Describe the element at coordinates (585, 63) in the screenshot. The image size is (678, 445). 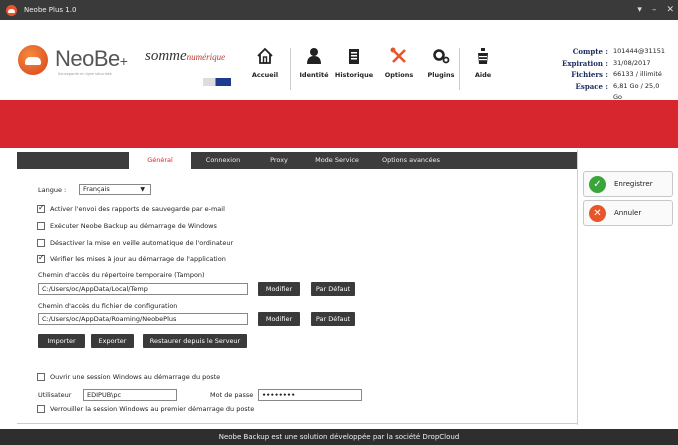
I see `expiration-label: Expiration :` at that location.